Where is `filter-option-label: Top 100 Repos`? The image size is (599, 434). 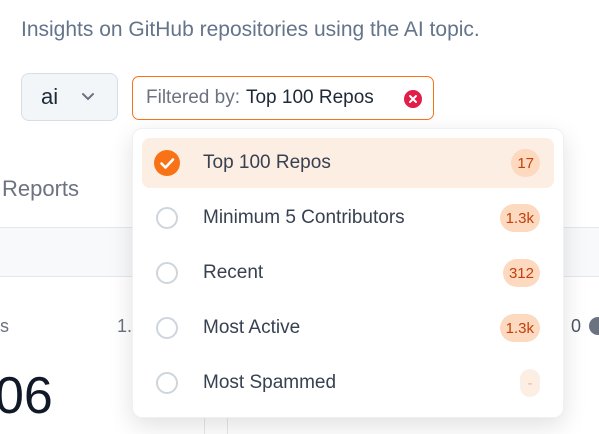
filter-option-label: Top 100 Repos is located at coordinates (267, 162).